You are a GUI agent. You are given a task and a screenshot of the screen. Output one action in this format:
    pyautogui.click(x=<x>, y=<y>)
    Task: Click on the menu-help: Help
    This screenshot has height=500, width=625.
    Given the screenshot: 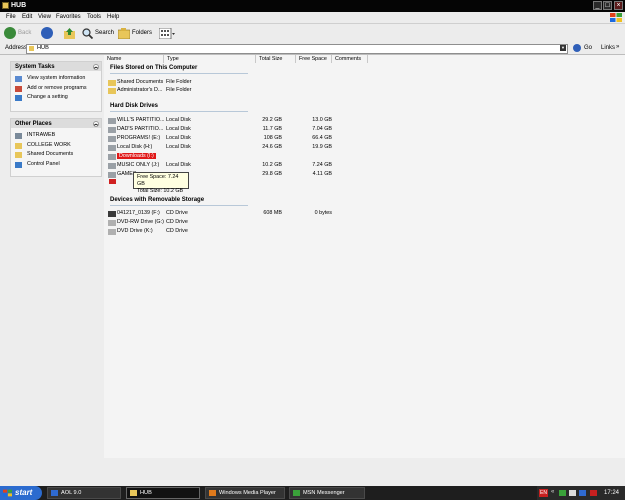 What is the action you would take?
    pyautogui.click(x=113, y=17)
    